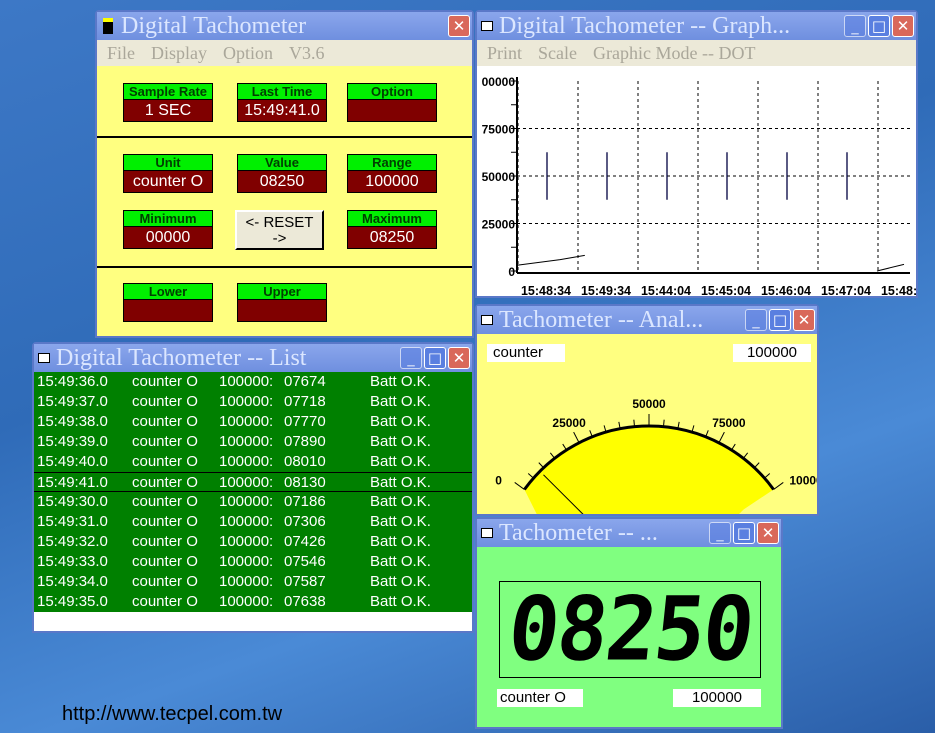  Describe the element at coordinates (72, 541) in the screenshot. I see `list-cell: 15:49:32.0` at that location.